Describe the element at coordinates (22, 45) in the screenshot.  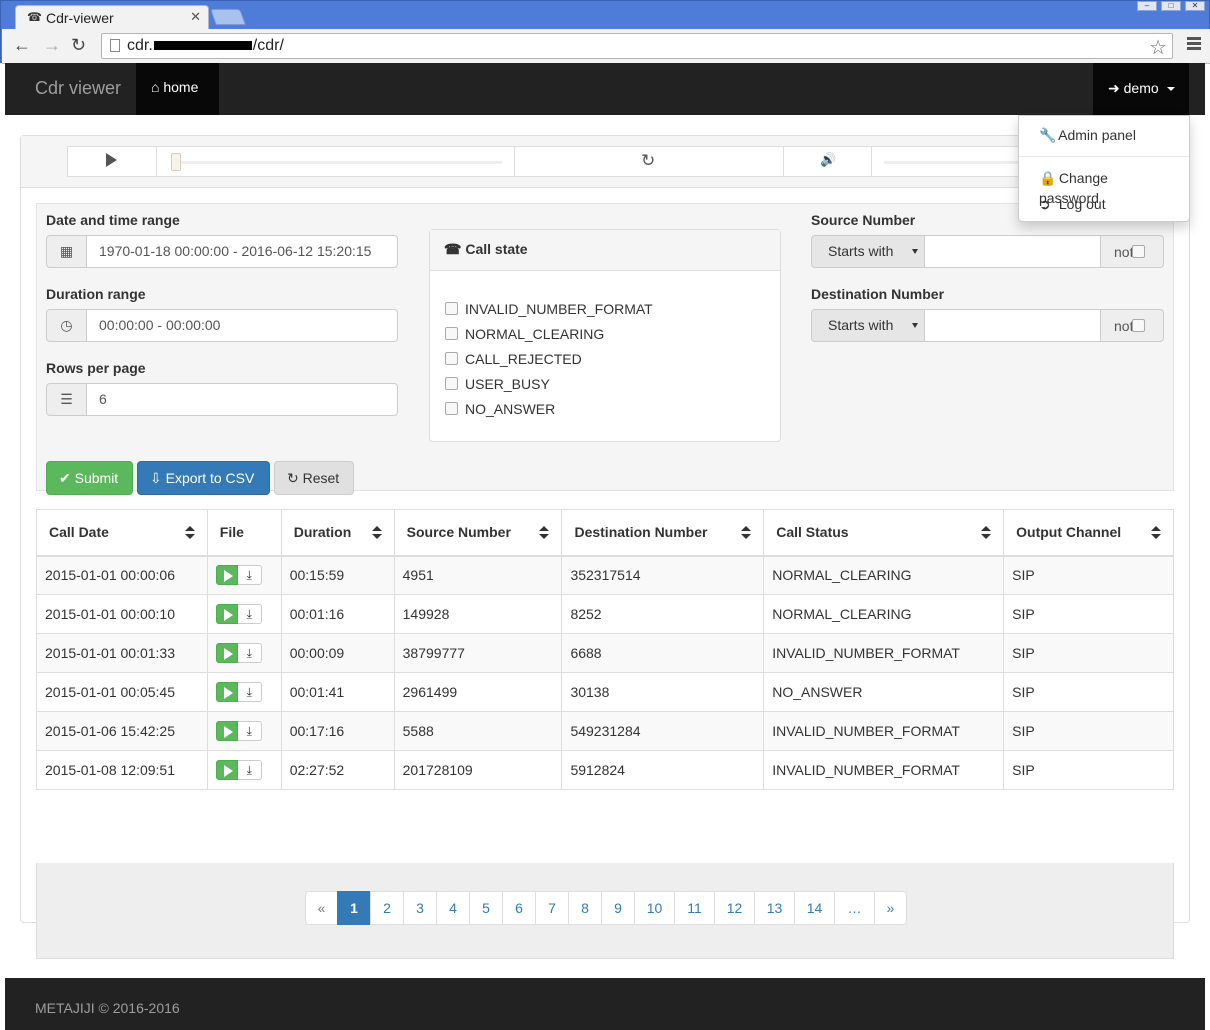
I see `back-icon: ←` at that location.